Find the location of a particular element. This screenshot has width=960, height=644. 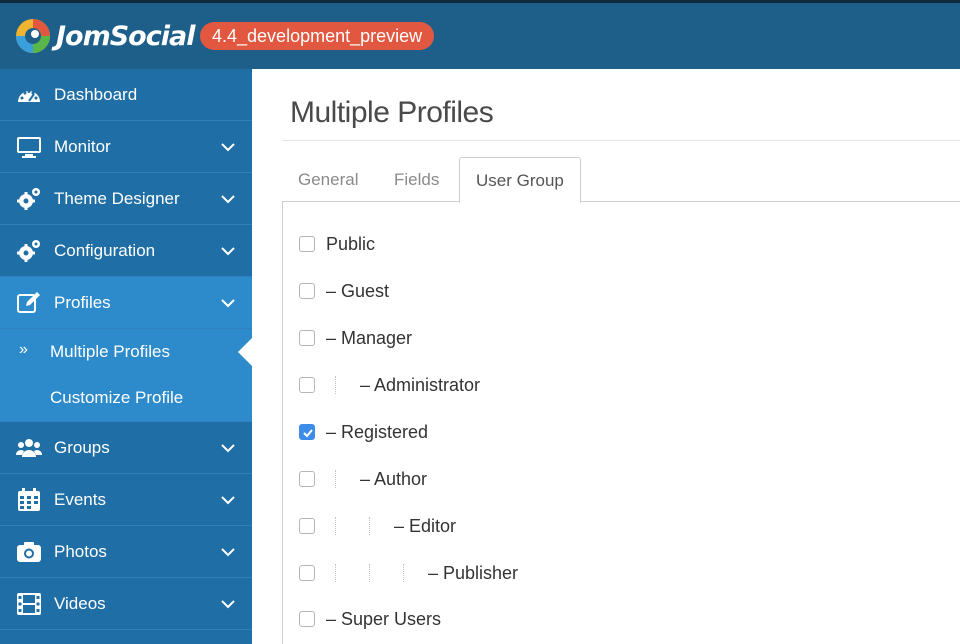

jomsocial-logo: JomSocial is located at coordinates (104, 36).